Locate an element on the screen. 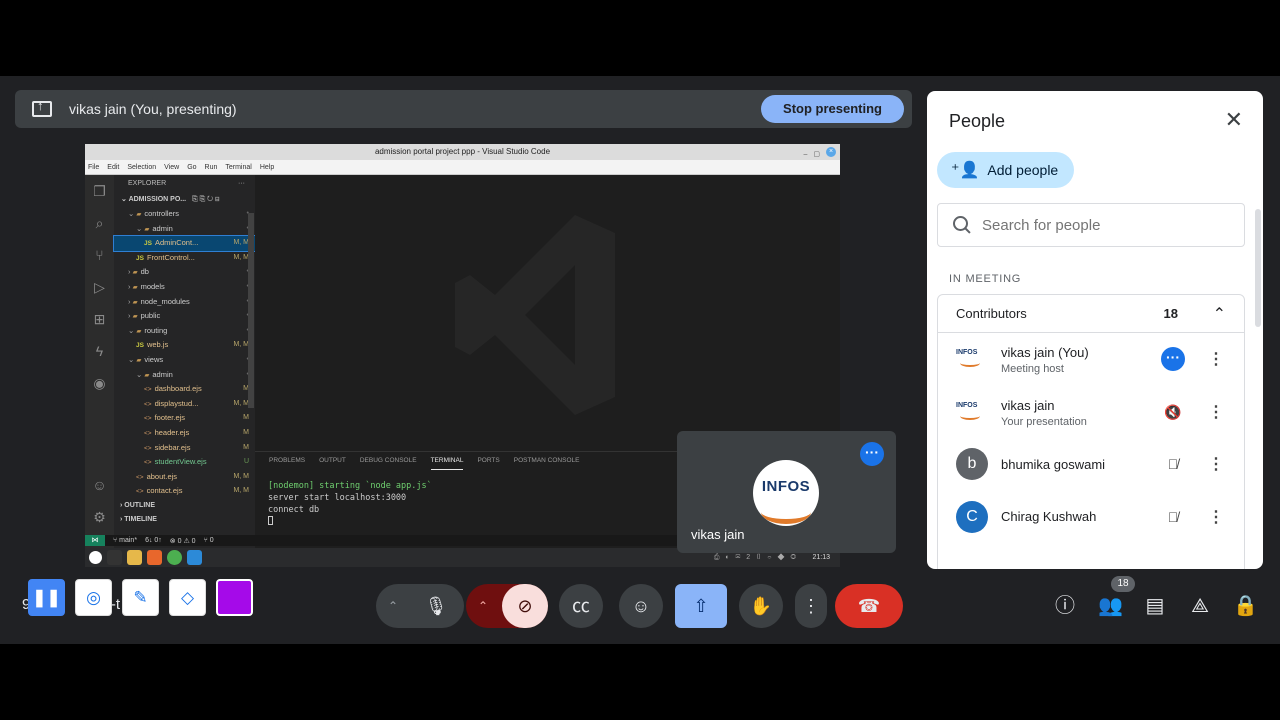  explorer-root: ⌄ ADMISSION PO... ⎘ ⎘ ↻ ⊟ is located at coordinates (170, 199).